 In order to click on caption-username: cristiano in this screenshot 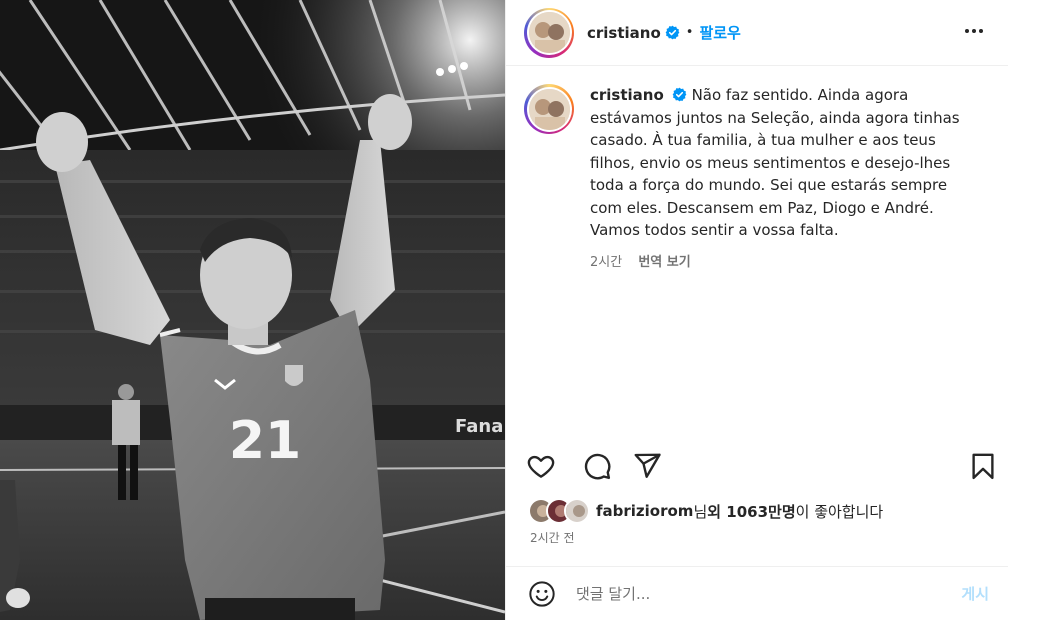, I will do `click(627, 95)`.